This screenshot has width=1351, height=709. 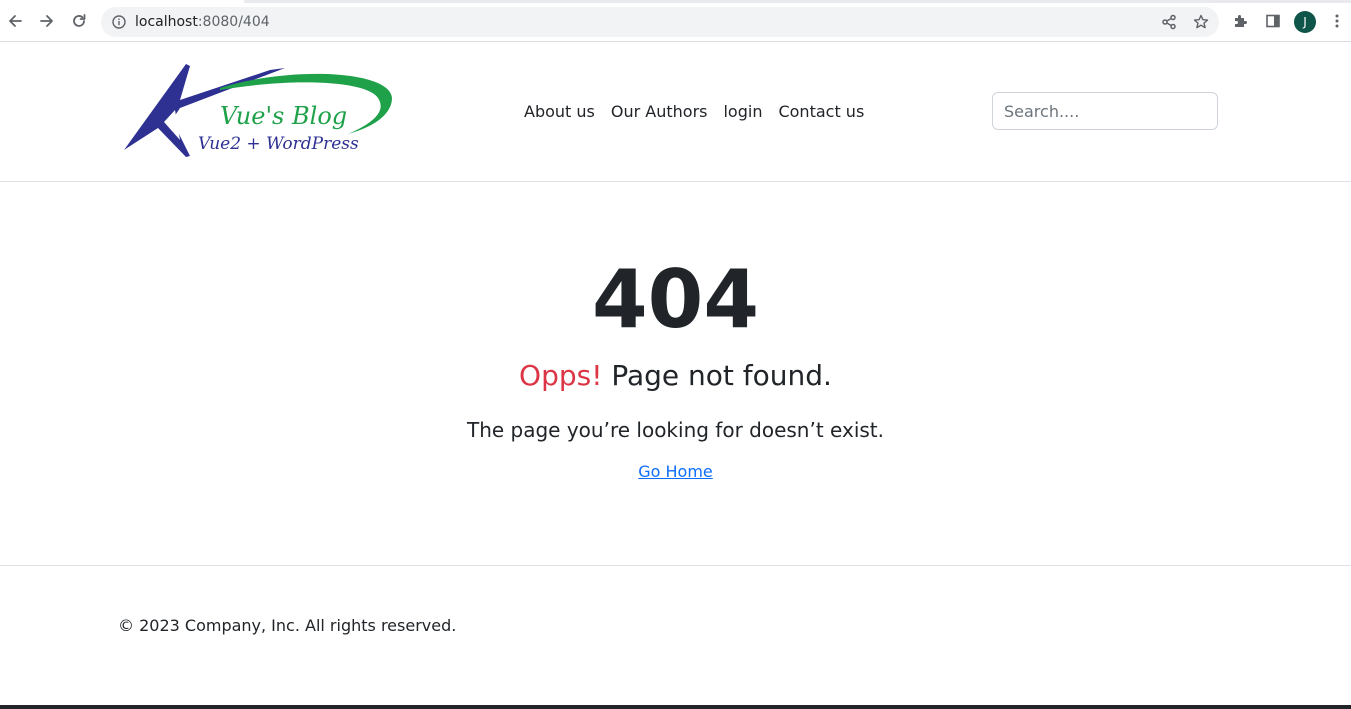 What do you see at coordinates (233, 22) in the screenshot?
I see `url-path: :8080/404` at bounding box center [233, 22].